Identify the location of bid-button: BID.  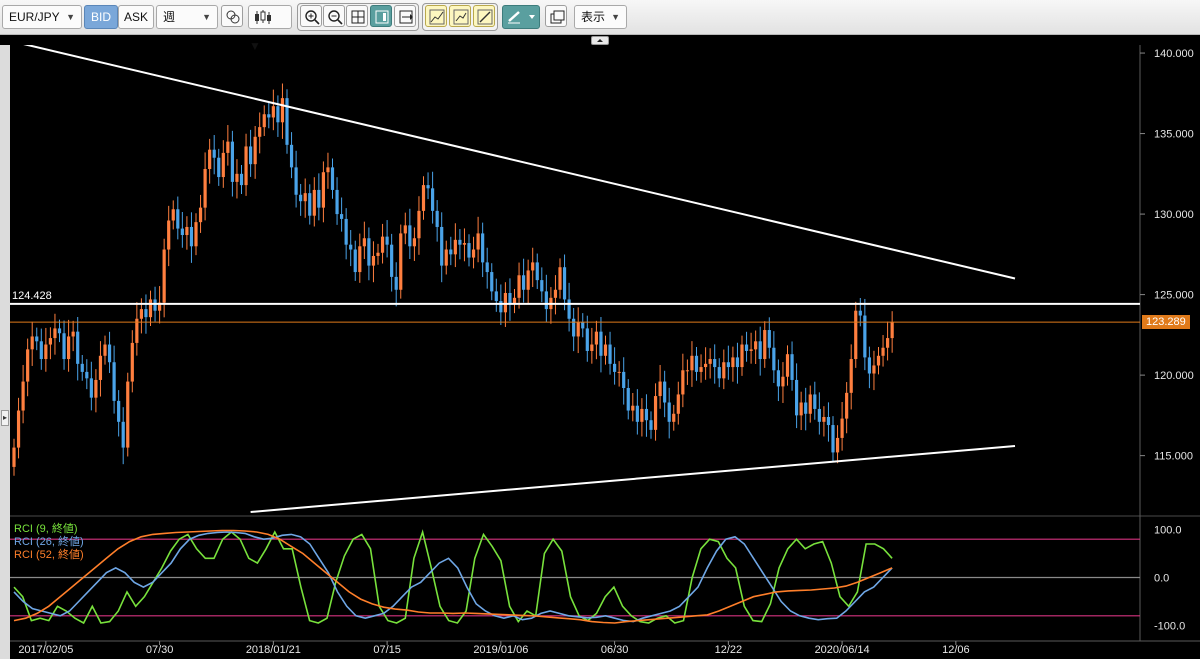
(101, 17).